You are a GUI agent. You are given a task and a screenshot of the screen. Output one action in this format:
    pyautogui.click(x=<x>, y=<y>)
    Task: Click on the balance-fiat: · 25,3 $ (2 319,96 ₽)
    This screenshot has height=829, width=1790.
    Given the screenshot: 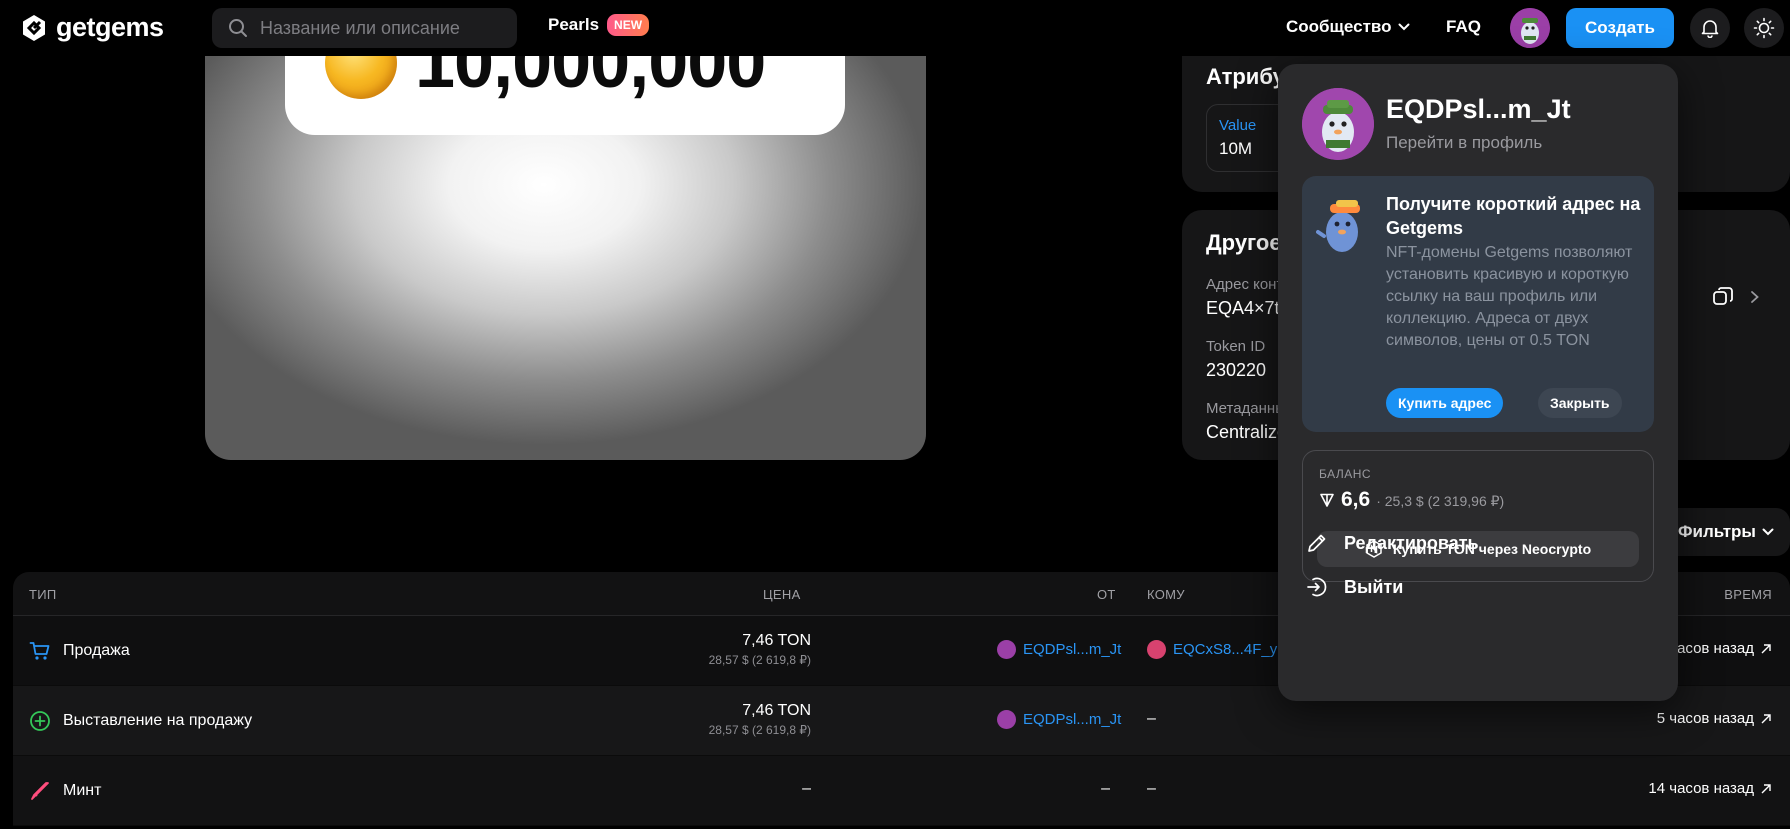 What is the action you would take?
    pyautogui.click(x=1440, y=501)
    